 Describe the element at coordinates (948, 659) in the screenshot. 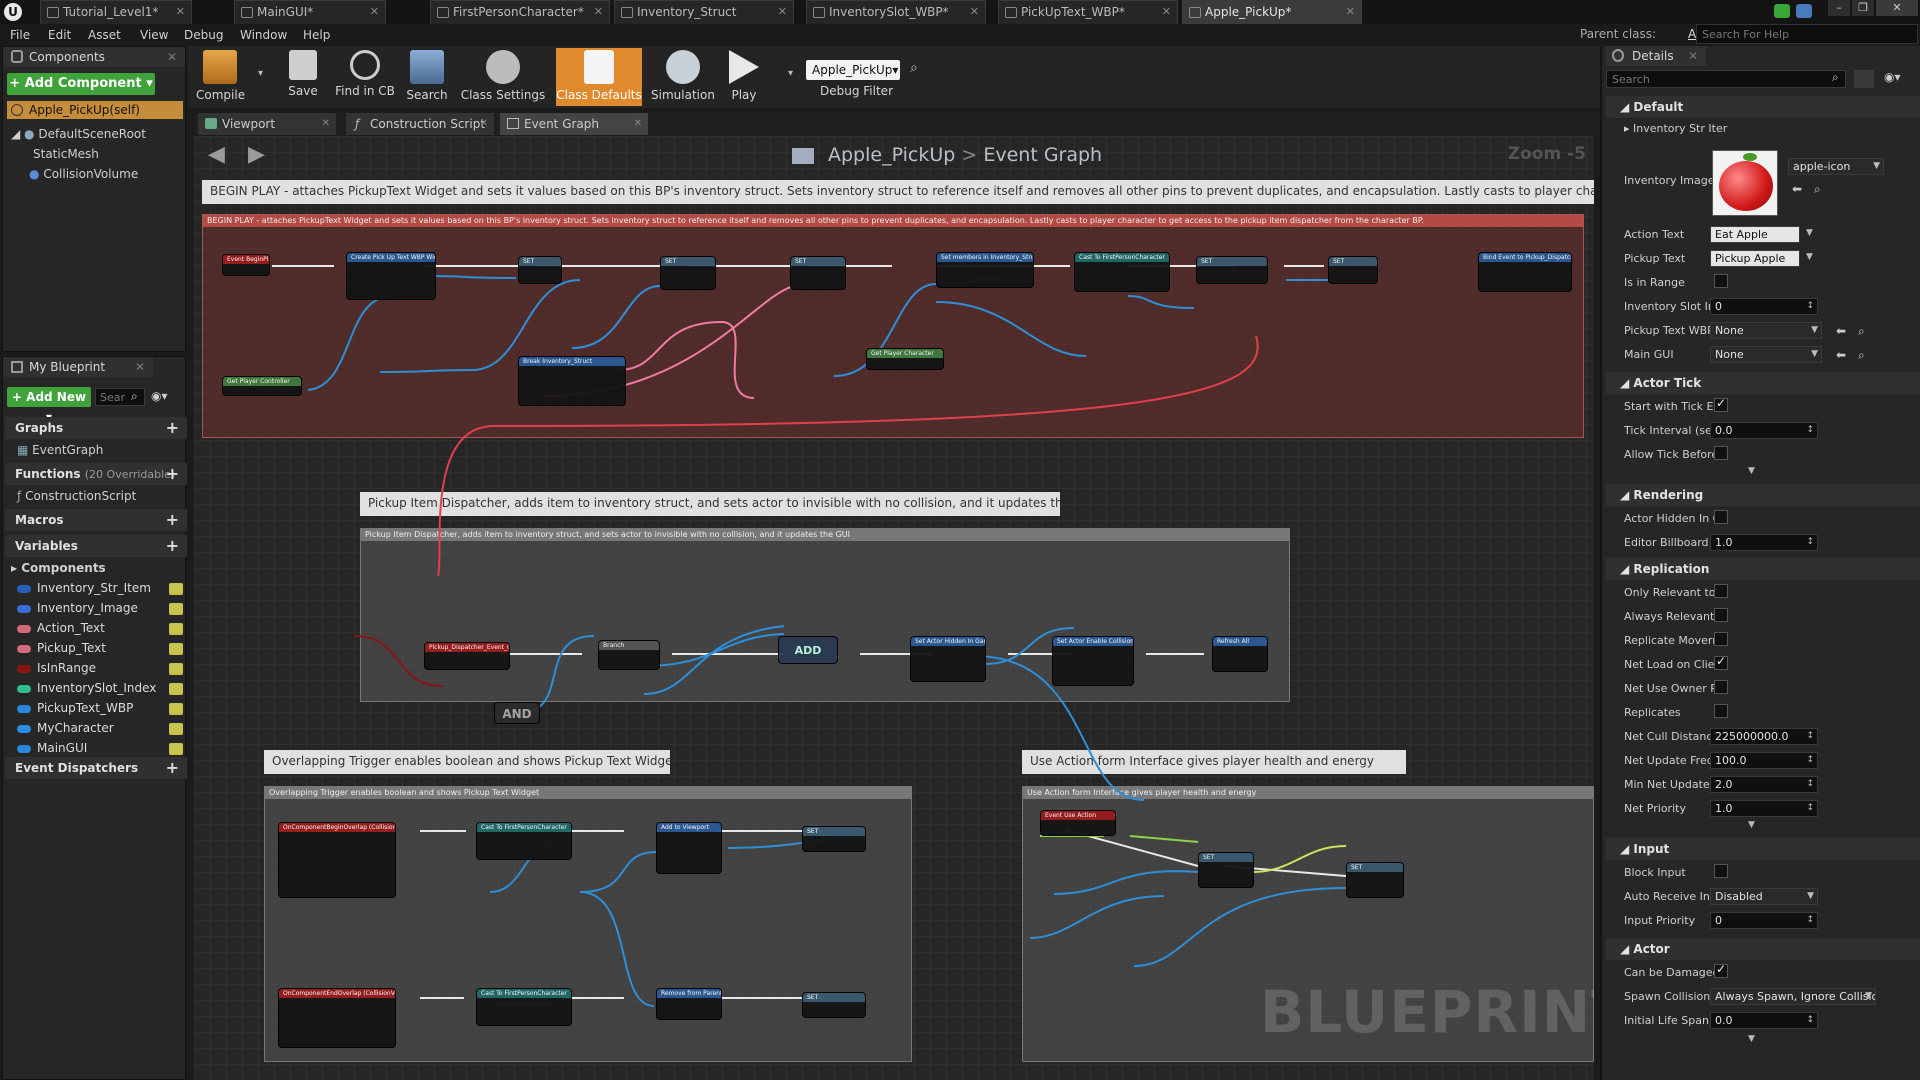

I see `node-set-actor-hidden: Set Actor Hidden In Game` at that location.